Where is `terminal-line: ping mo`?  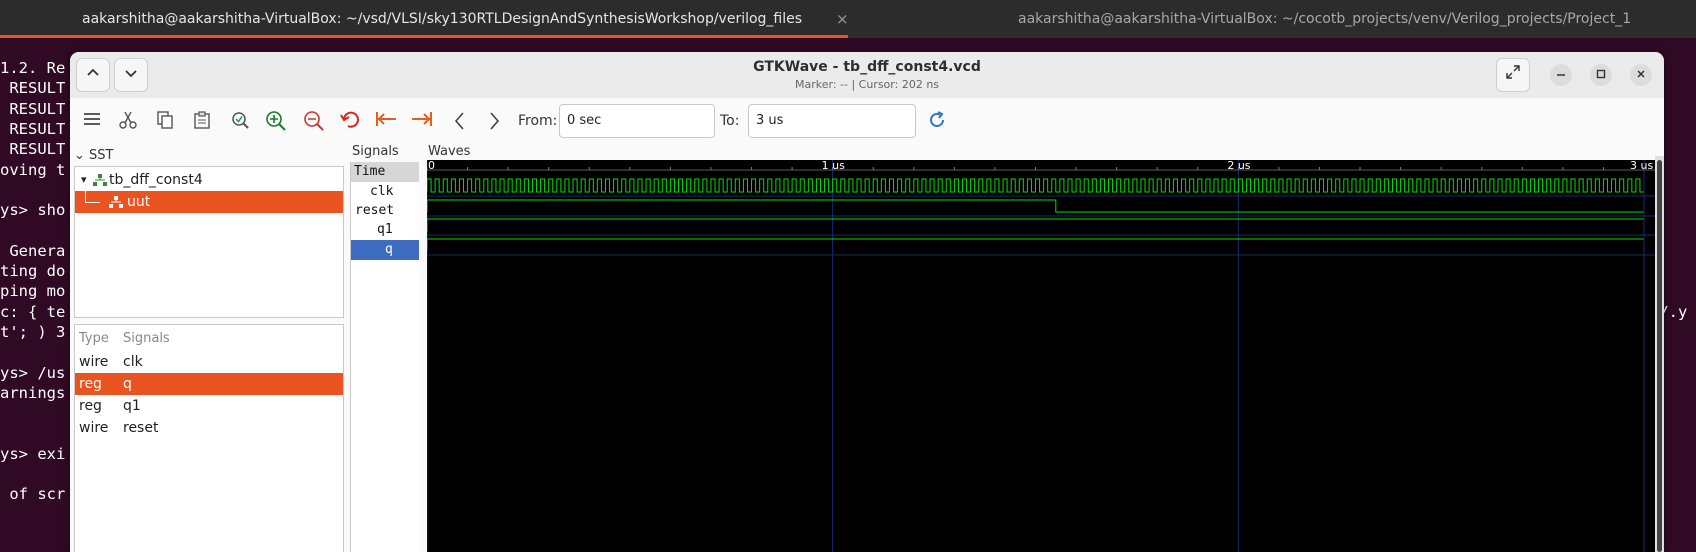
terminal-line: ping mo is located at coordinates (33, 291).